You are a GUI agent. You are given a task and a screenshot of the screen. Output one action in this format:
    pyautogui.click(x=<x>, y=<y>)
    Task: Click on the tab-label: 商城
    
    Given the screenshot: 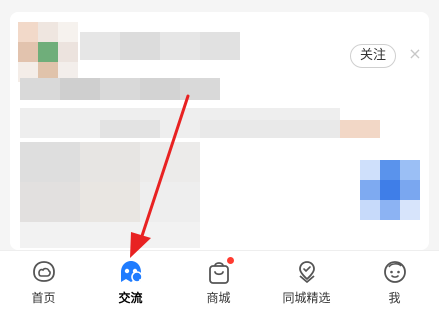 What is the action you would take?
    pyautogui.click(x=218, y=298)
    